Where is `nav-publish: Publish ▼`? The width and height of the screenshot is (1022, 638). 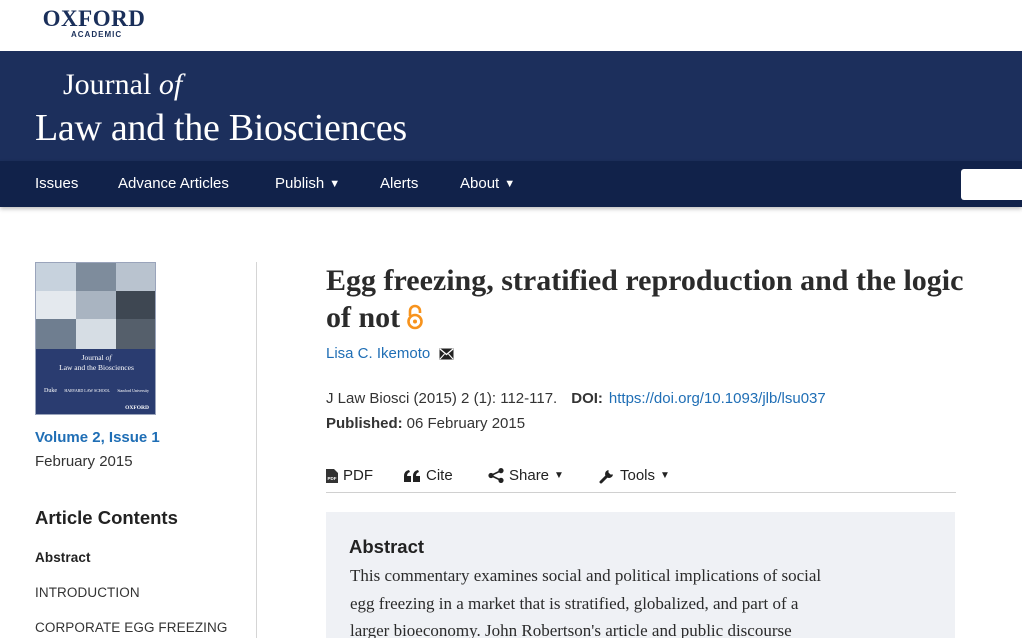 nav-publish: Publish ▼ is located at coordinates (307, 183).